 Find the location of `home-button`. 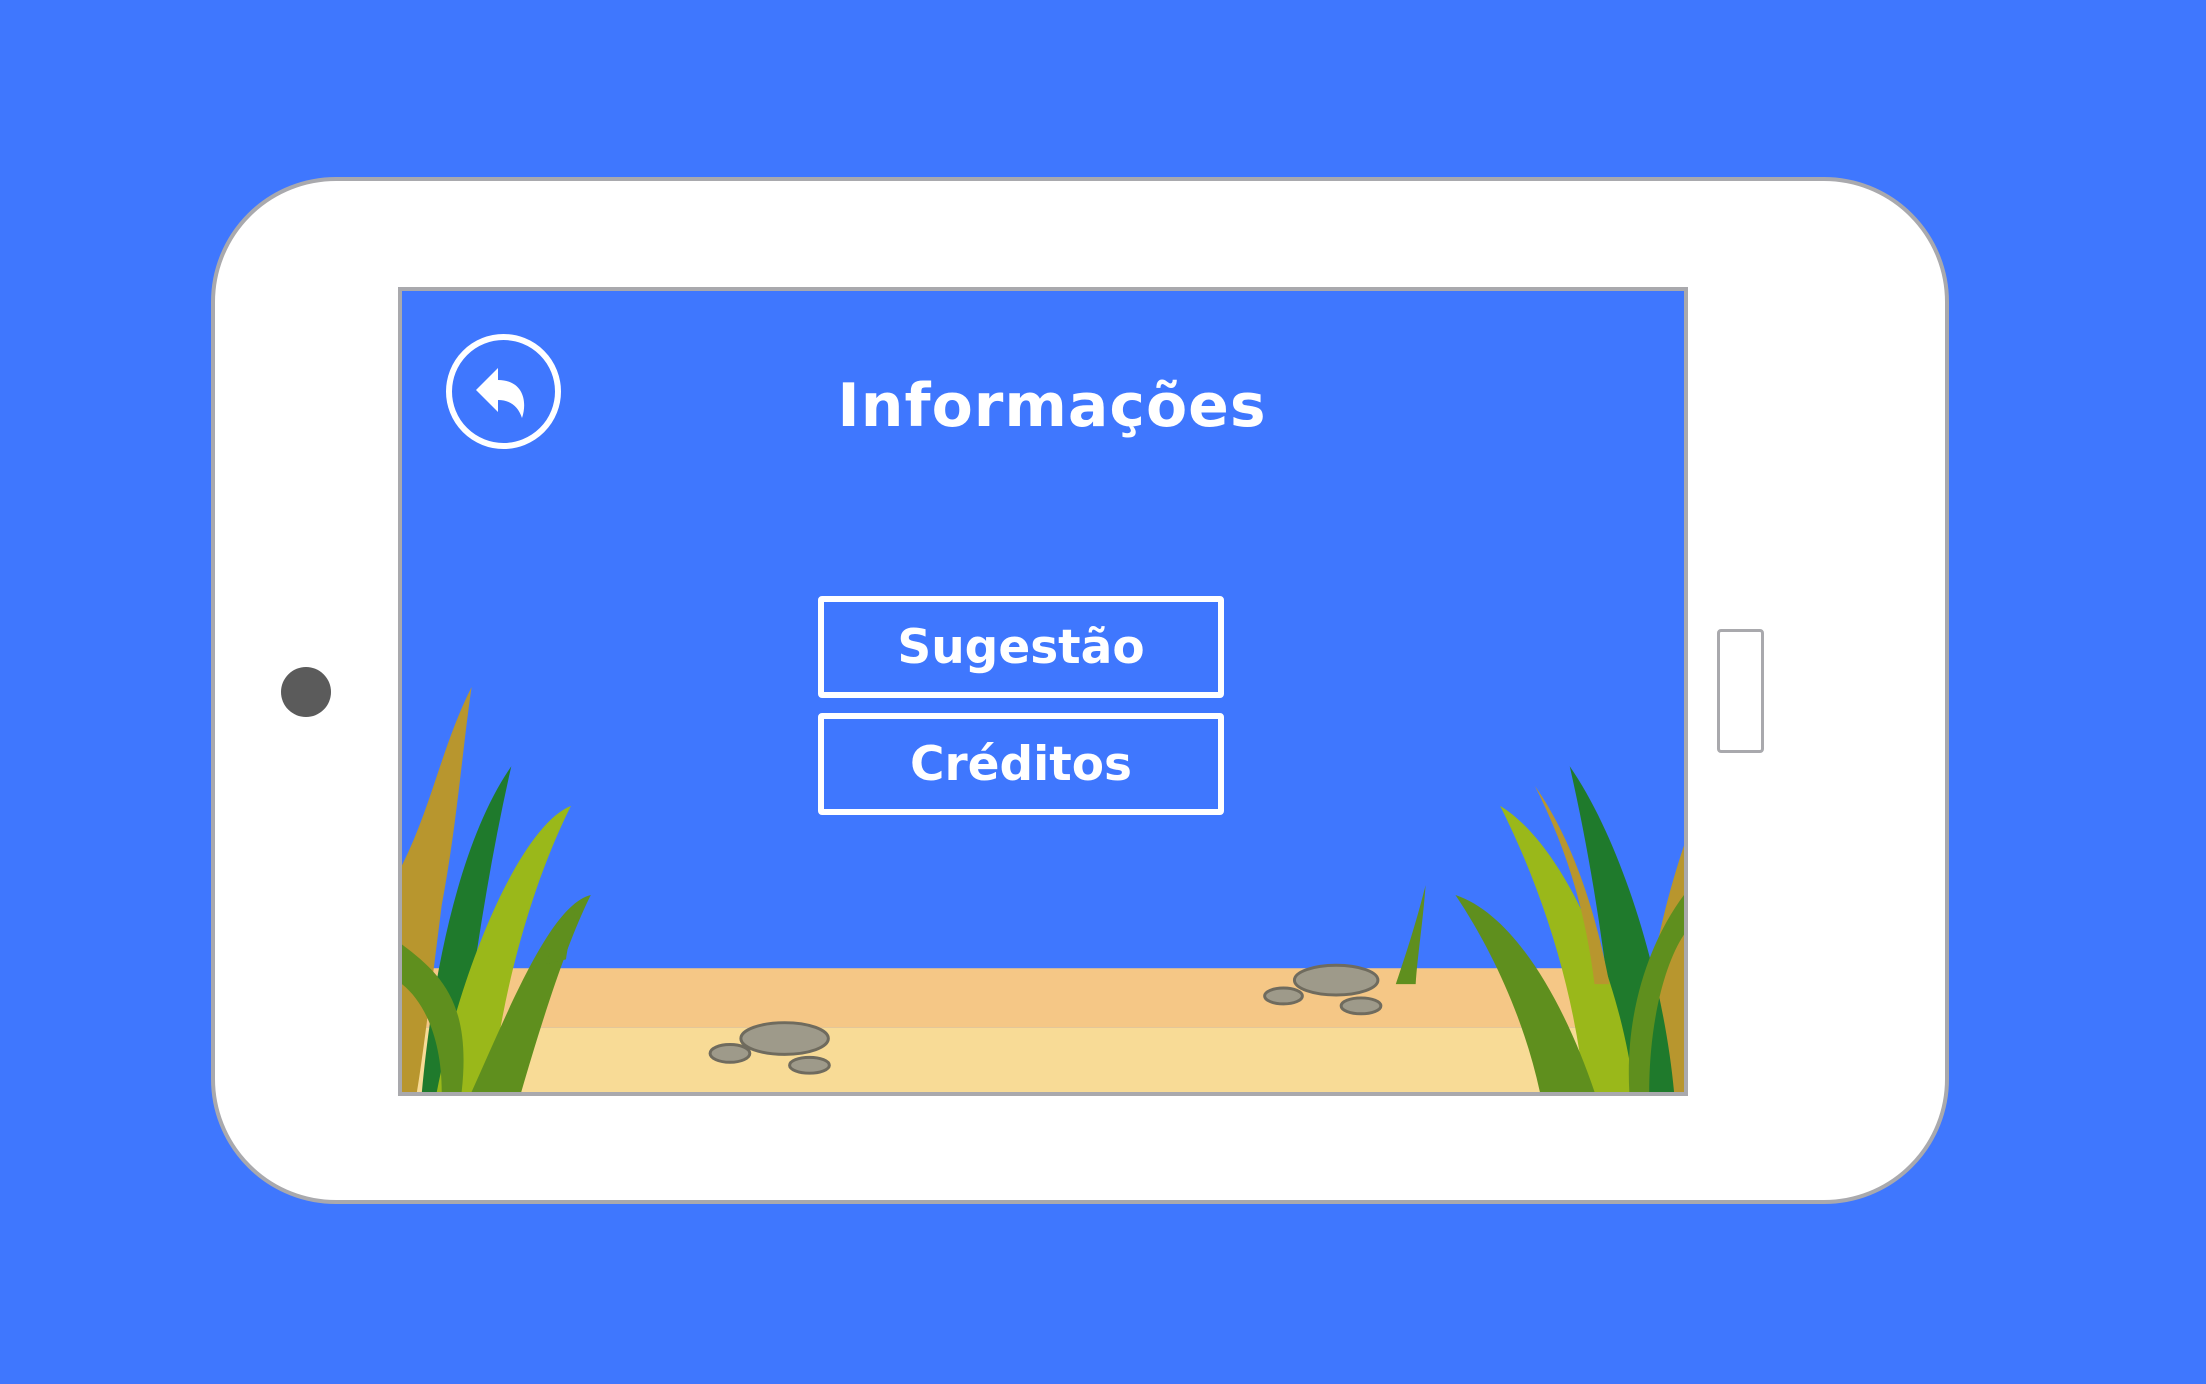

home-button is located at coordinates (1740, 691).